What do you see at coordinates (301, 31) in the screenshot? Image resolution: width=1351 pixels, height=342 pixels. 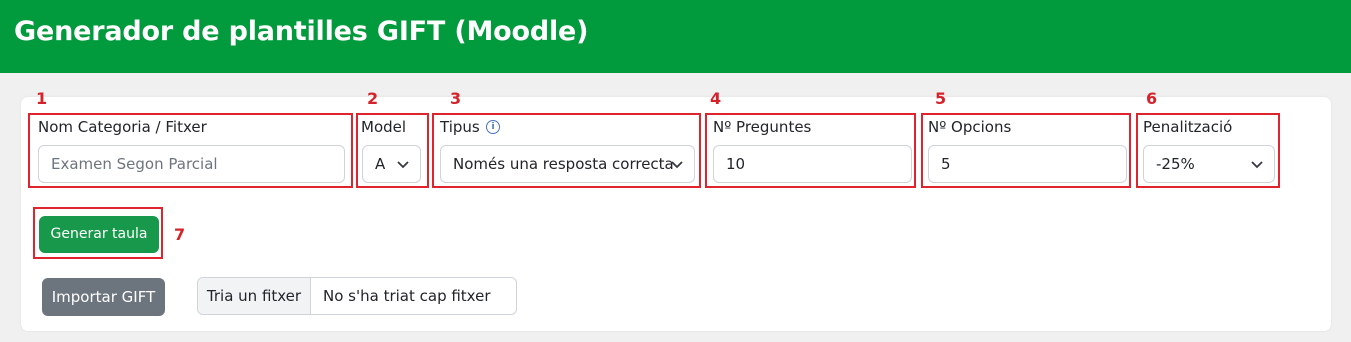 I see `page-title: Generador de plantilles GIFT (Moodle)` at bounding box center [301, 31].